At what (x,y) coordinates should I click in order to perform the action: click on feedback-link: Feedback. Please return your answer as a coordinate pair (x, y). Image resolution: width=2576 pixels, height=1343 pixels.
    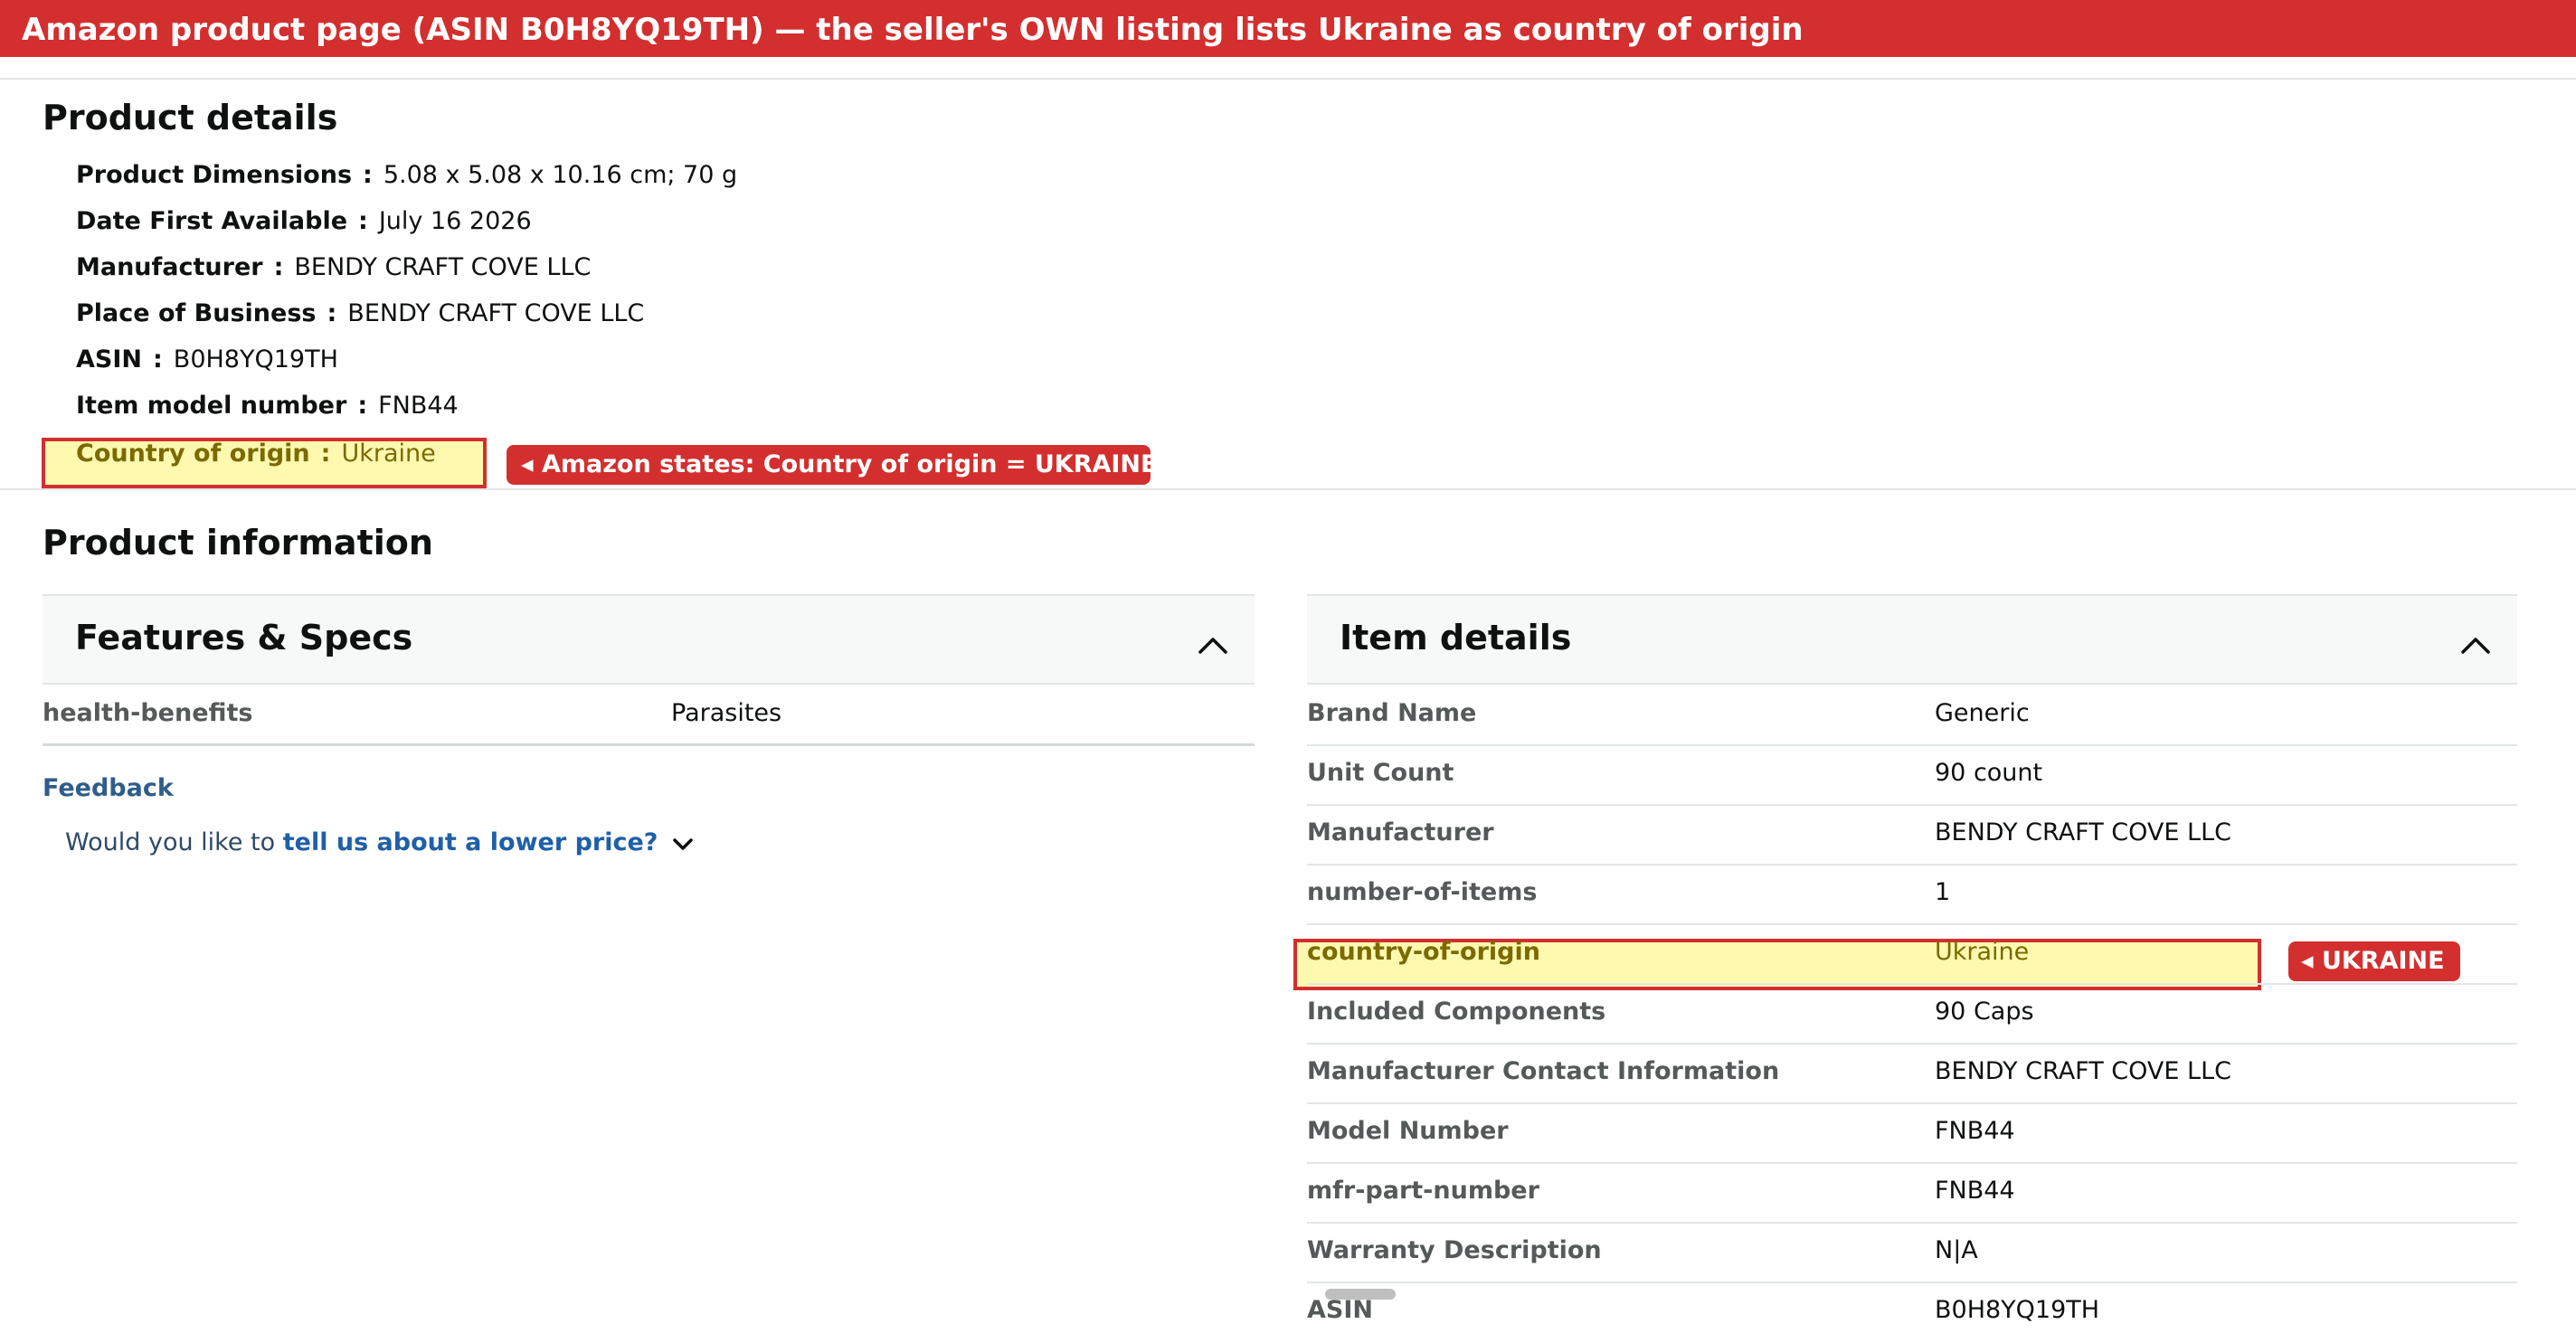
    Looking at the image, I should click on (108, 788).